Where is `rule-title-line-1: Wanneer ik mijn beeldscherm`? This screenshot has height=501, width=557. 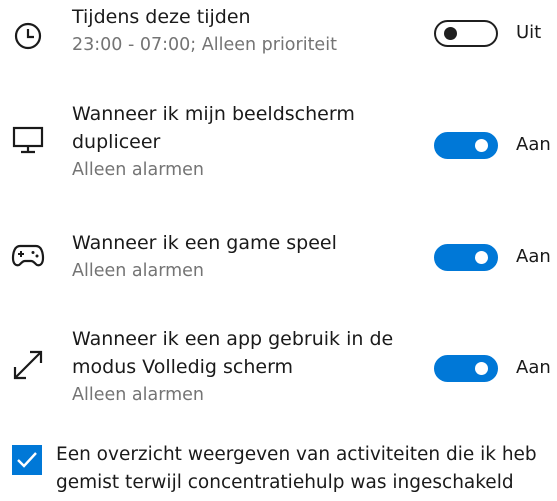 rule-title-line-1: Wanneer ik mijn beeldscherm is located at coordinates (213, 114).